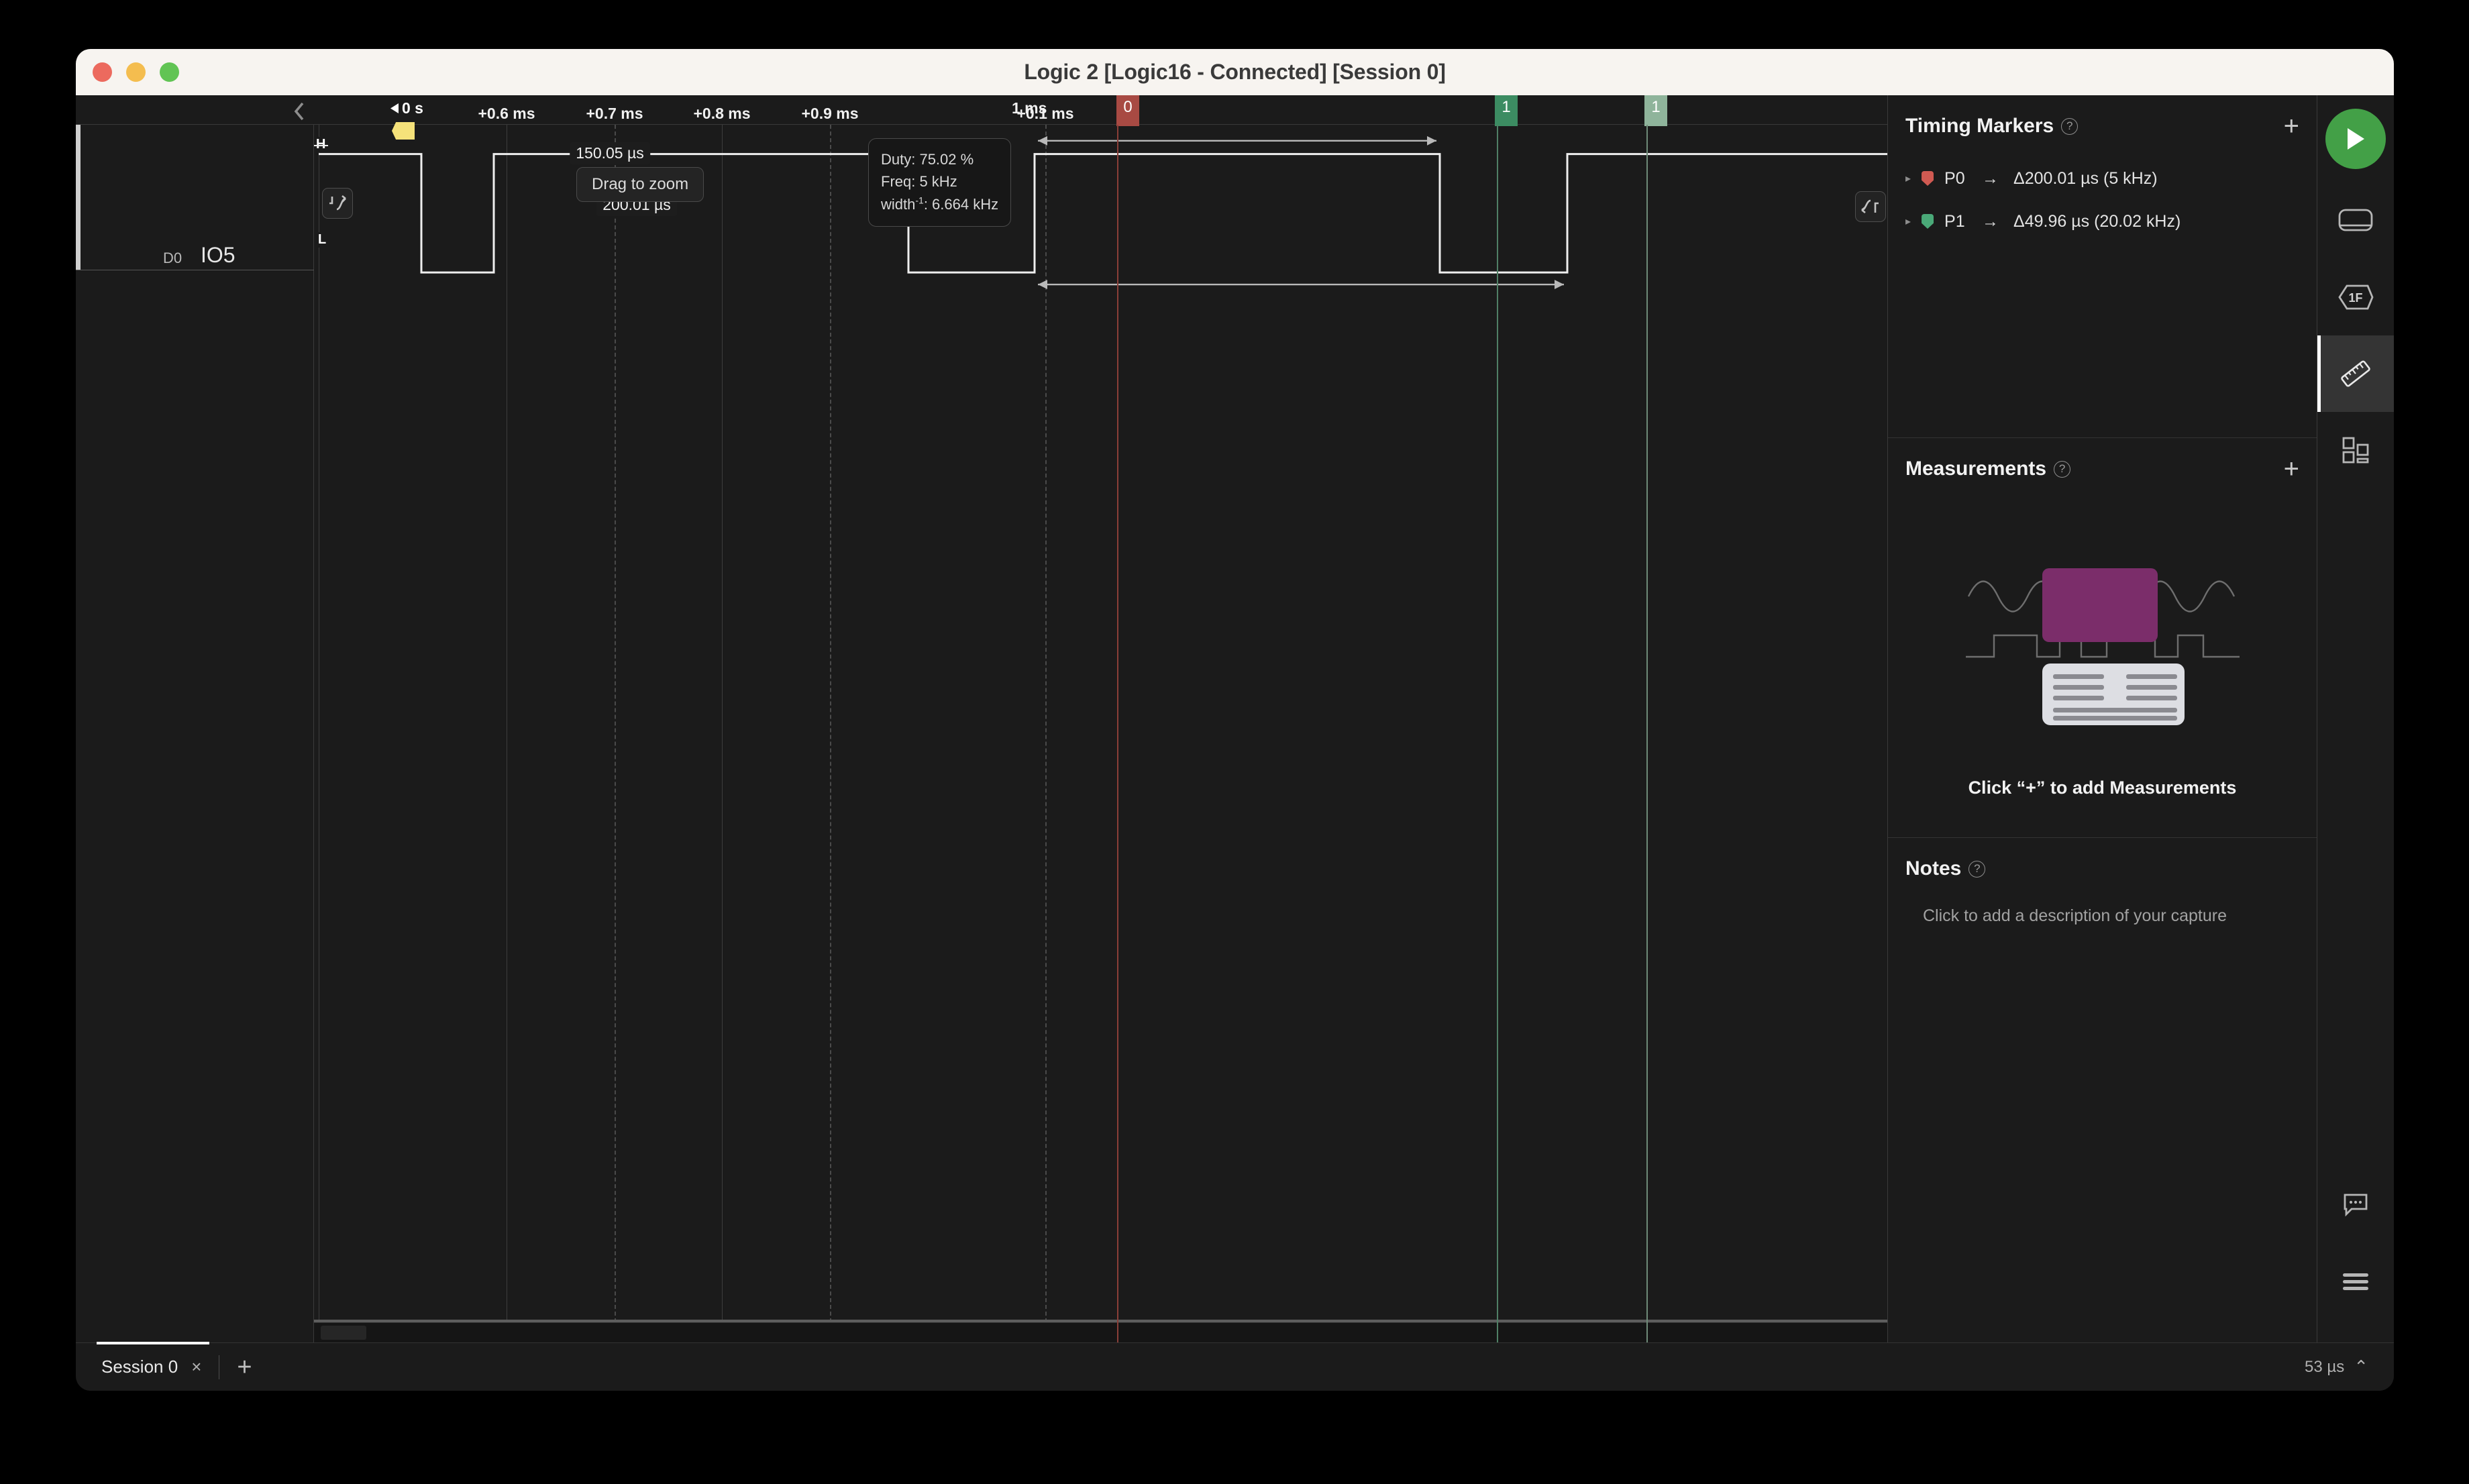 The width and height of the screenshot is (2469, 1484). Describe the element at coordinates (140, 1367) in the screenshot. I see `session-tab-label: Session 0` at that location.